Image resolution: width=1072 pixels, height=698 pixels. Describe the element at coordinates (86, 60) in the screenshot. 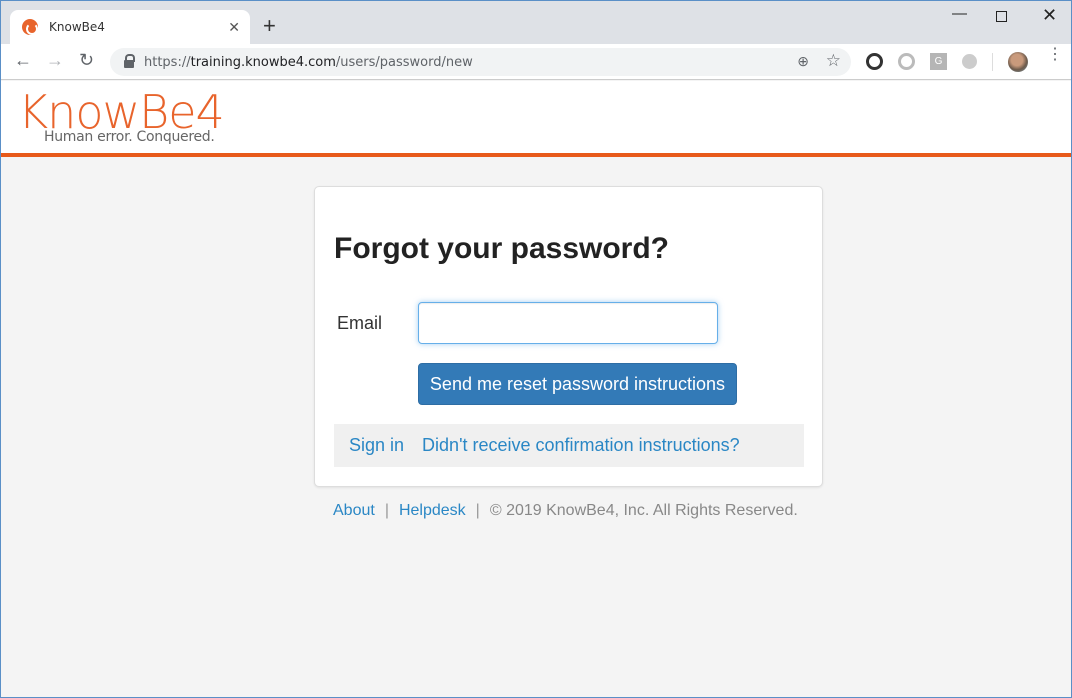

I see `reload-icon: ↻` at that location.